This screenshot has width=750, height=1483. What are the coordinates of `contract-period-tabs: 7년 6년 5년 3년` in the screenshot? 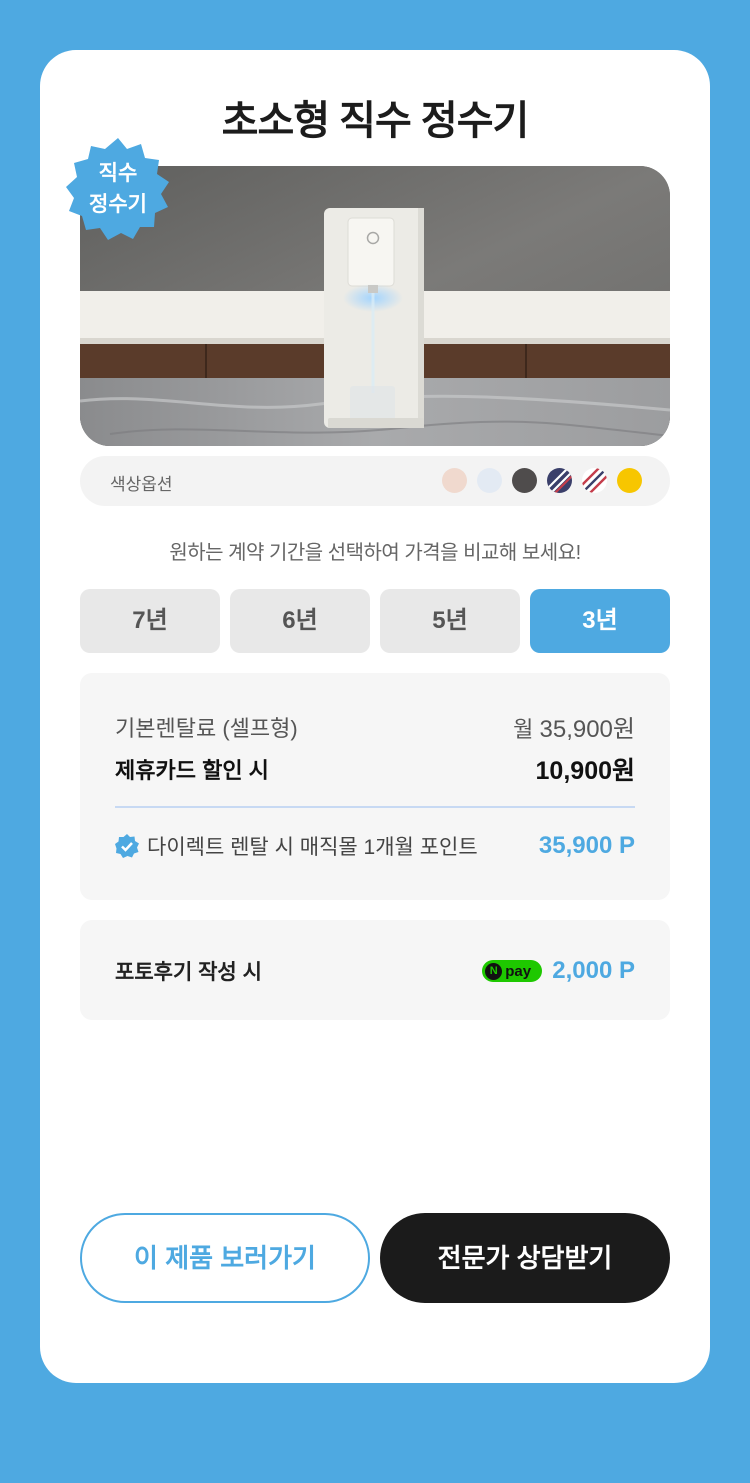 It's located at (375, 621).